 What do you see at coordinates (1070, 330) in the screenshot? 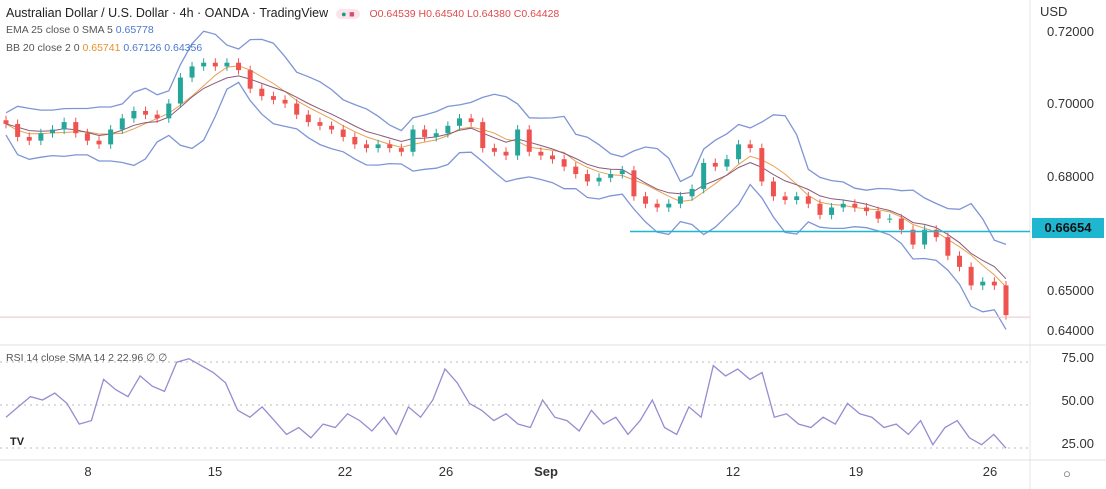
I see `price-tick: 0.64000` at bounding box center [1070, 330].